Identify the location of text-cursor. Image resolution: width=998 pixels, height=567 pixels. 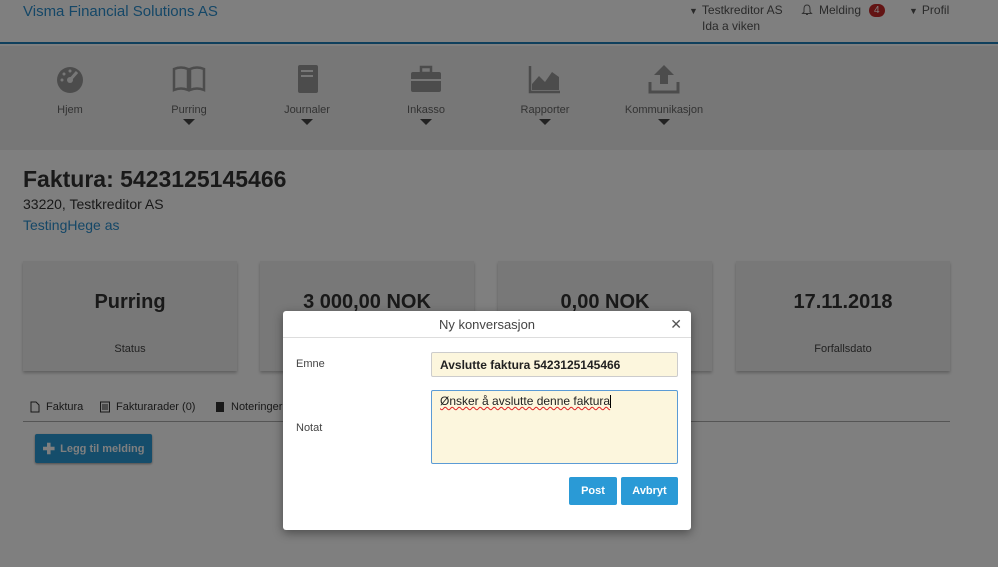
(611, 402).